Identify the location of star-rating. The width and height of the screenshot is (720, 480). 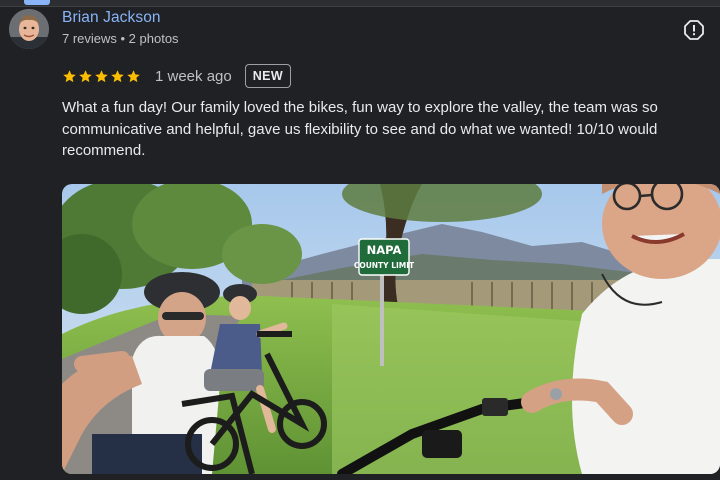
(101, 76).